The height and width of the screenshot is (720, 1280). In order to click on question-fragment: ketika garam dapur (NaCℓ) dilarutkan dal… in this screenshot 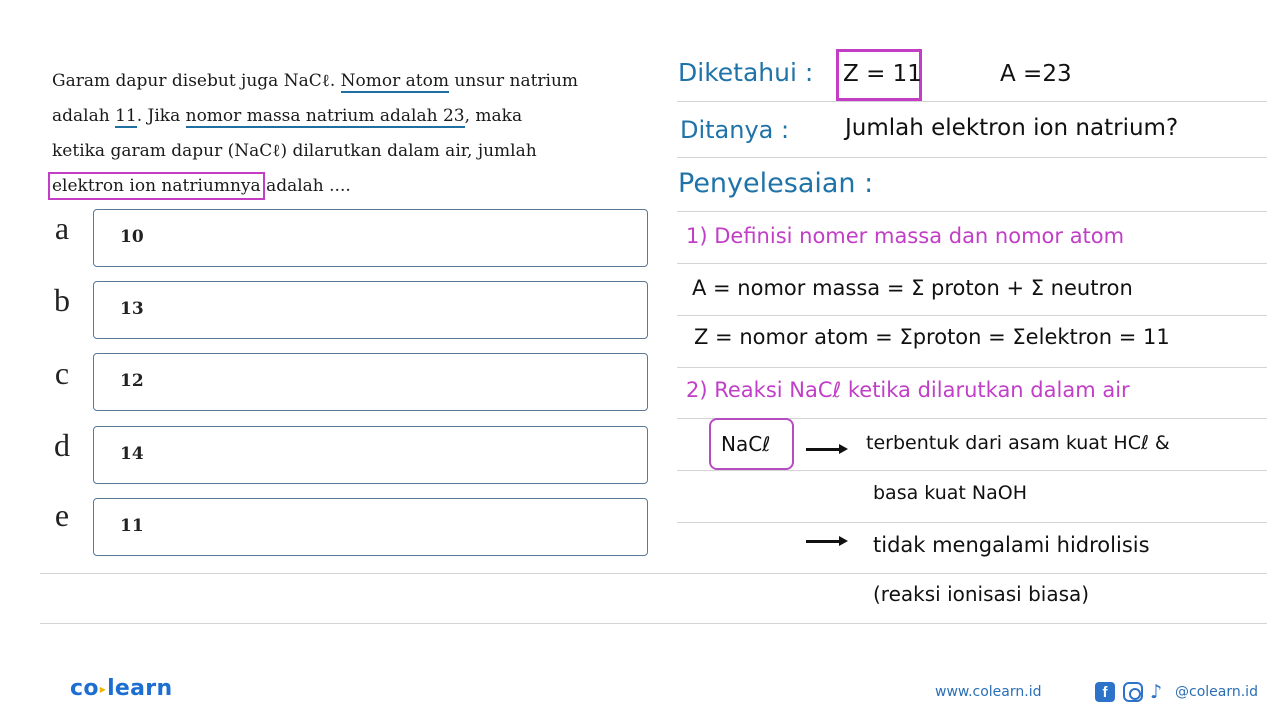, I will do `click(294, 151)`.